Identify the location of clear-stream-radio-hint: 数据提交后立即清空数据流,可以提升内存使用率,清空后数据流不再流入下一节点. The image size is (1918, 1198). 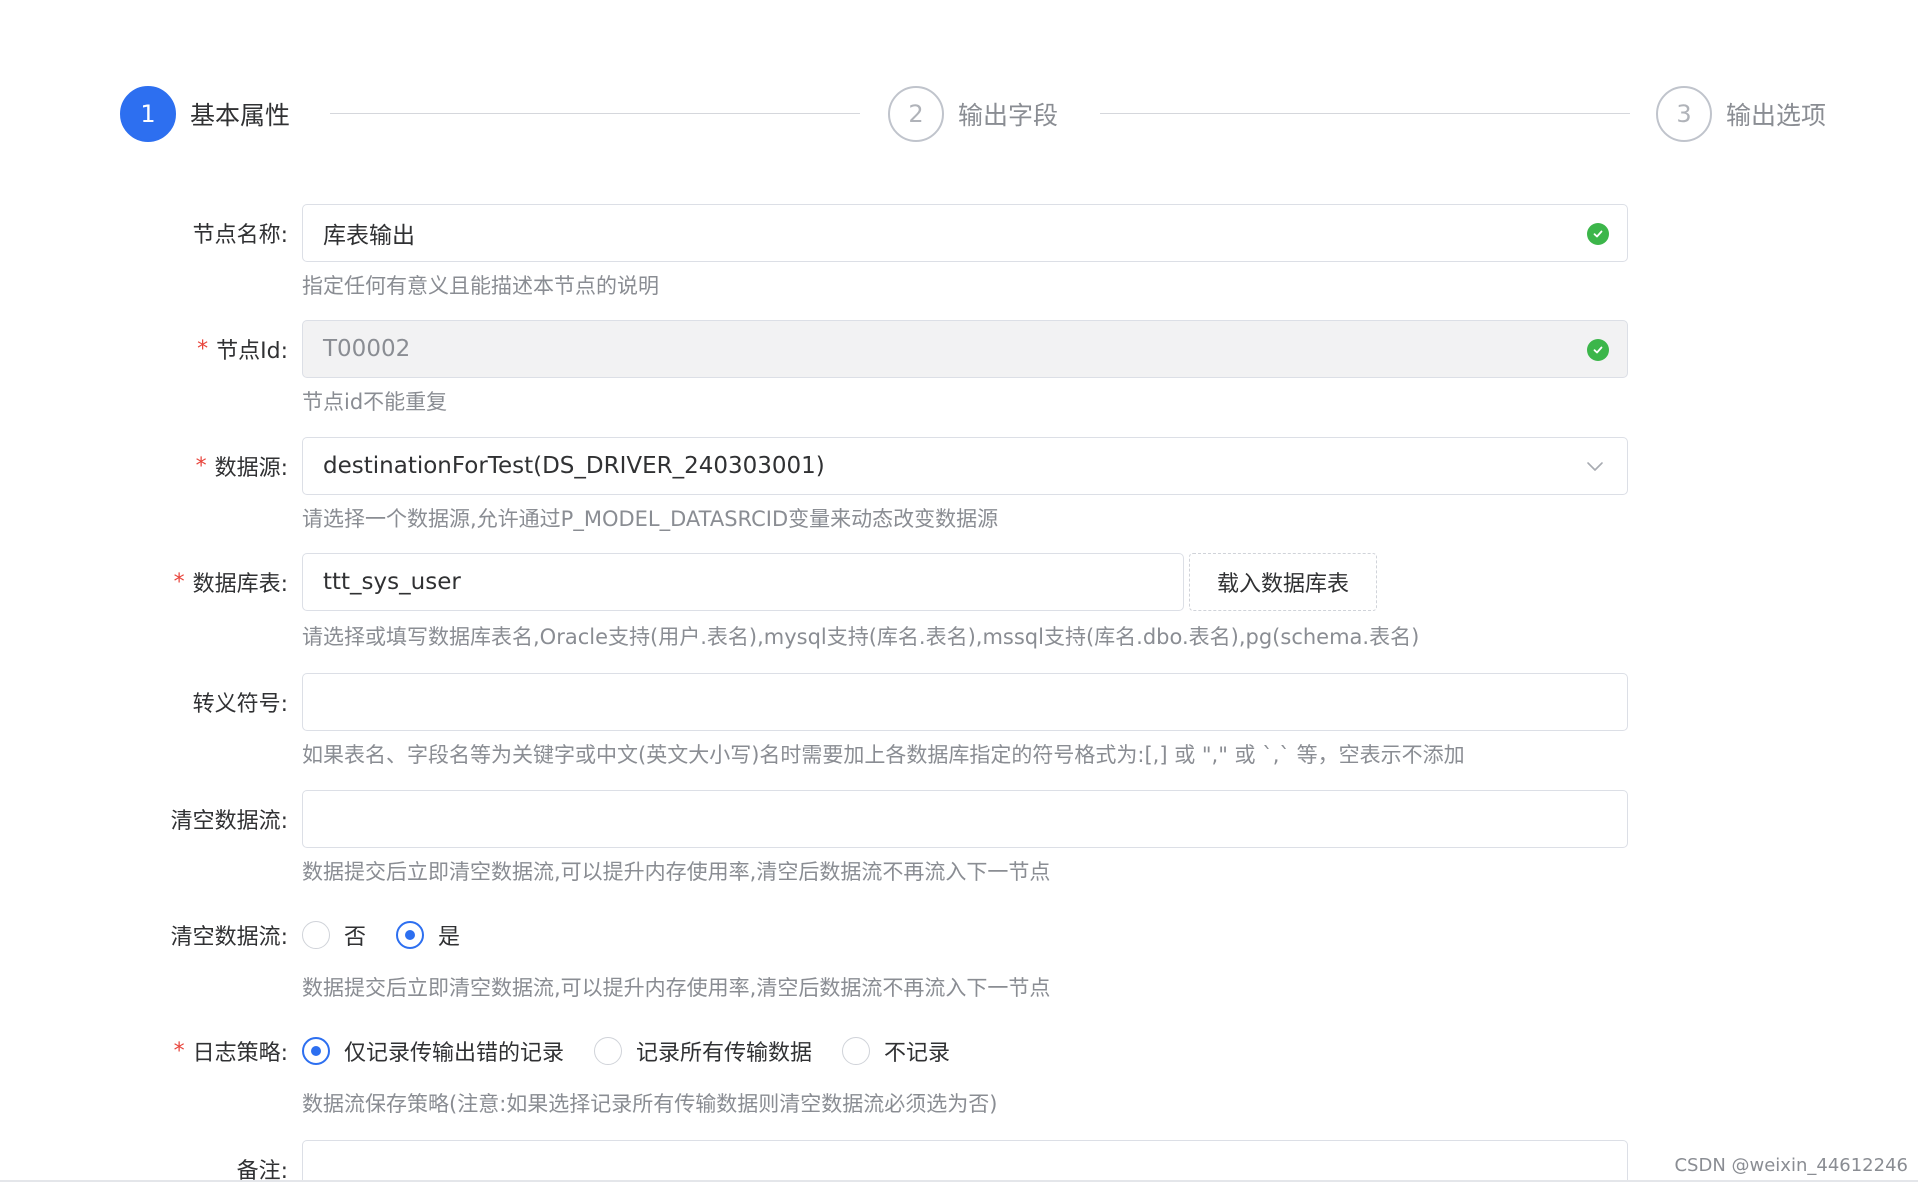
(676, 988).